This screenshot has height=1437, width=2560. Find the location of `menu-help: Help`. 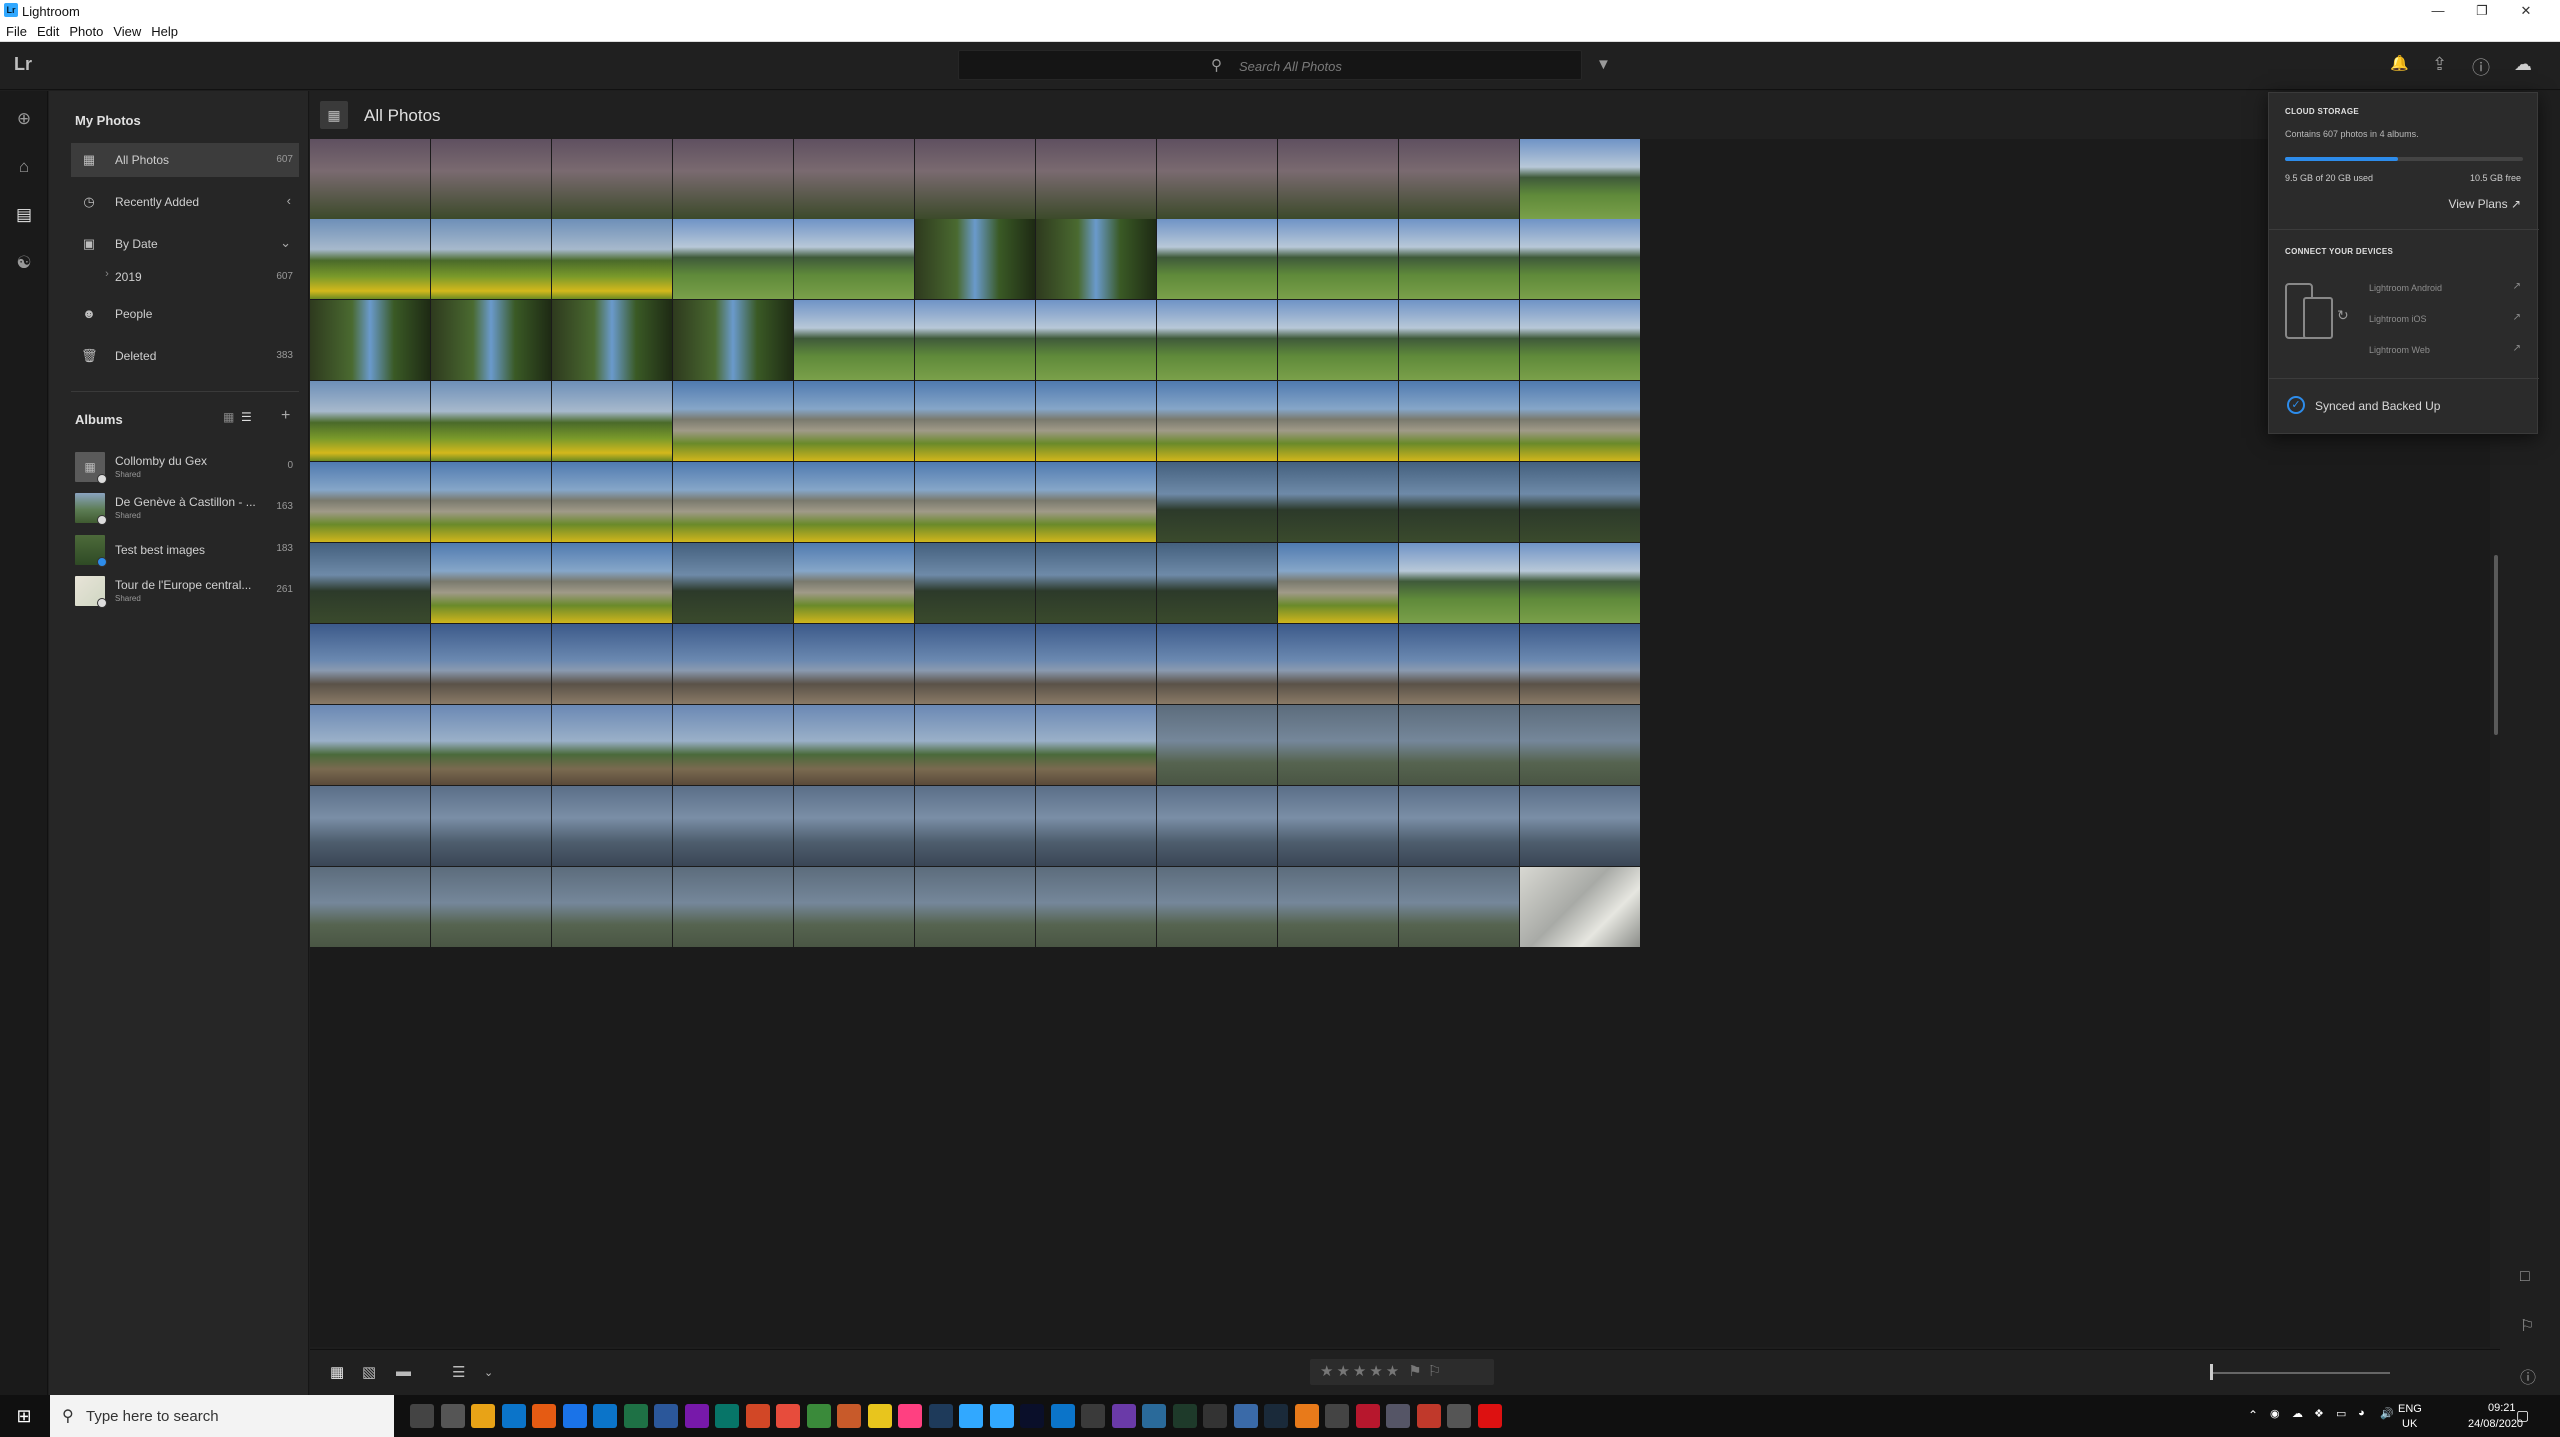

menu-help: Help is located at coordinates (164, 30).